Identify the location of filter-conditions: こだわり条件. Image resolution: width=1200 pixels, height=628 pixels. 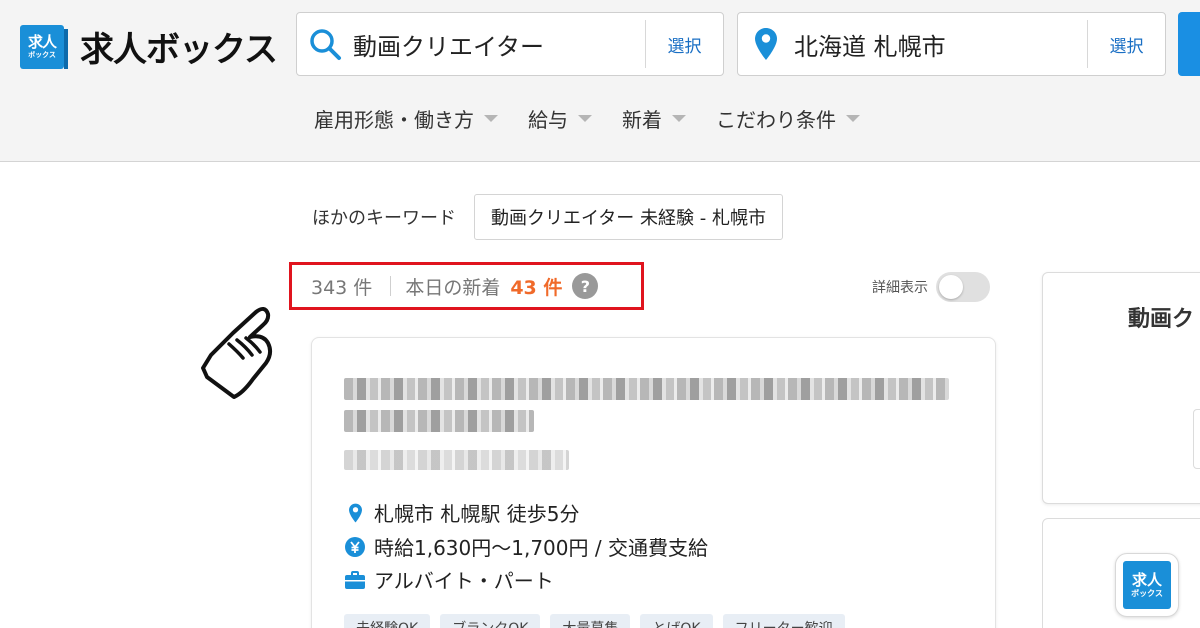
(788, 118).